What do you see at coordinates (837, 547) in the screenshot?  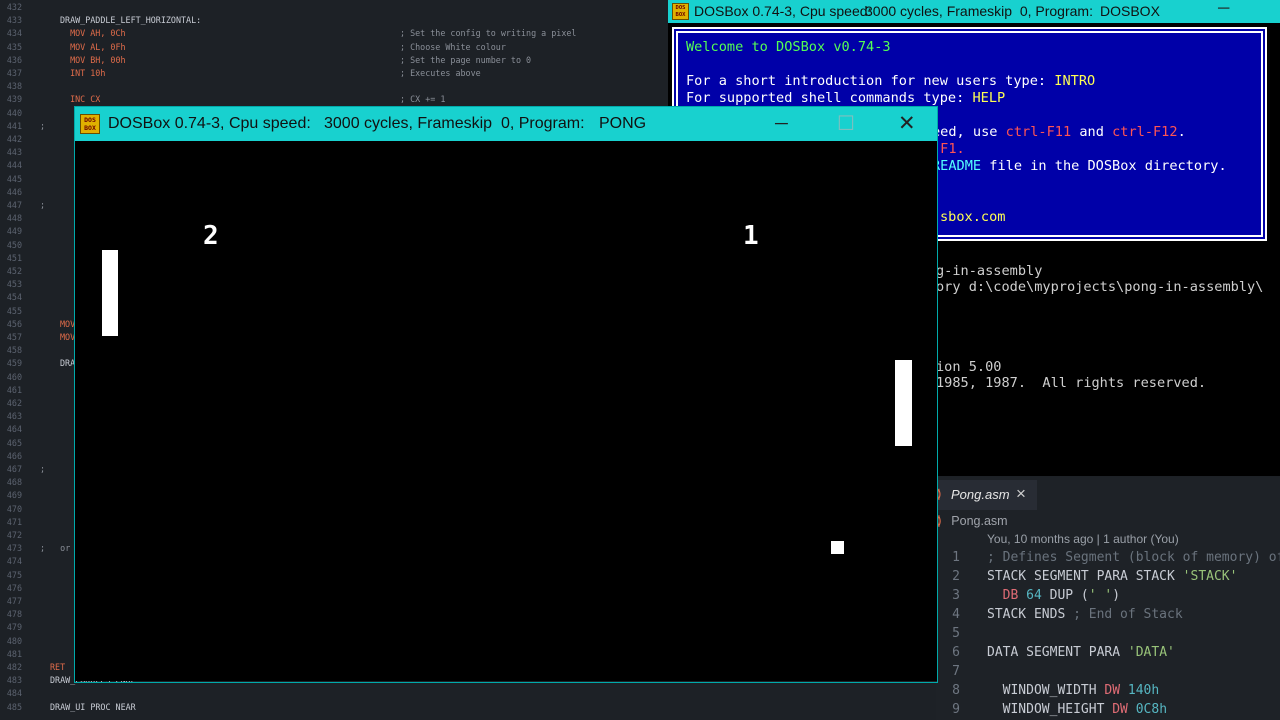 I see `ball` at bounding box center [837, 547].